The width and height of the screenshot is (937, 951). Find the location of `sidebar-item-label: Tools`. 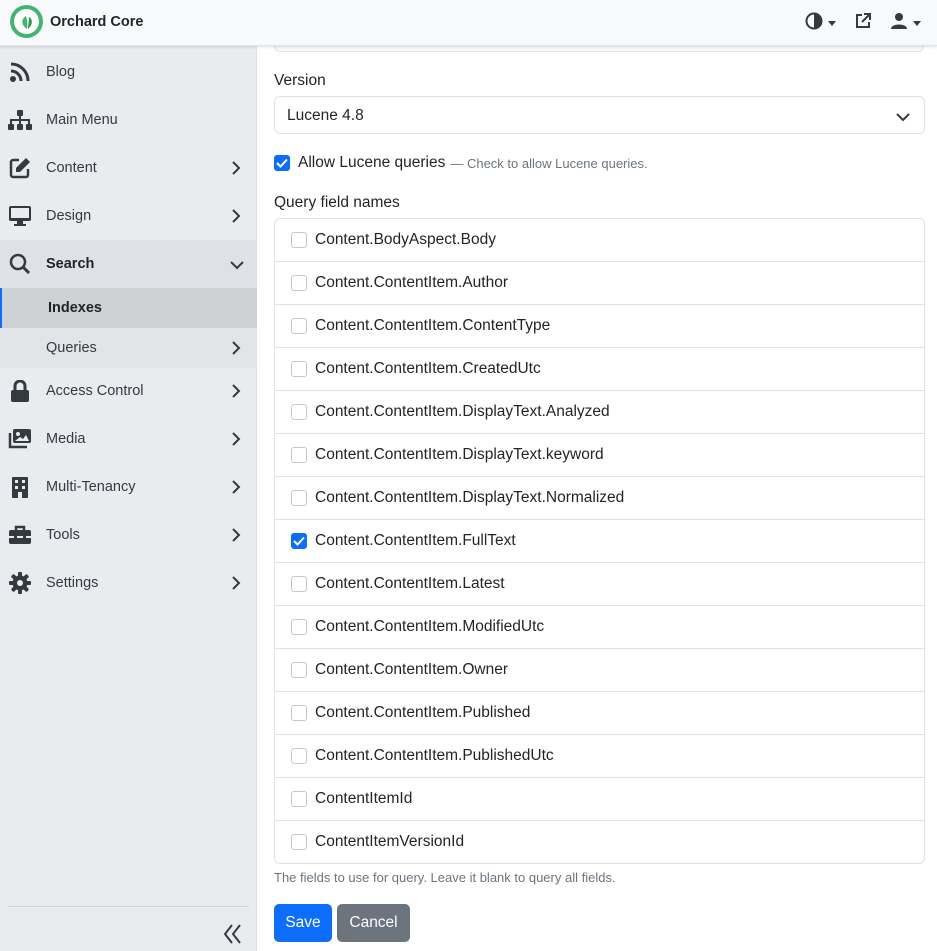

sidebar-item-label: Tools is located at coordinates (63, 535).